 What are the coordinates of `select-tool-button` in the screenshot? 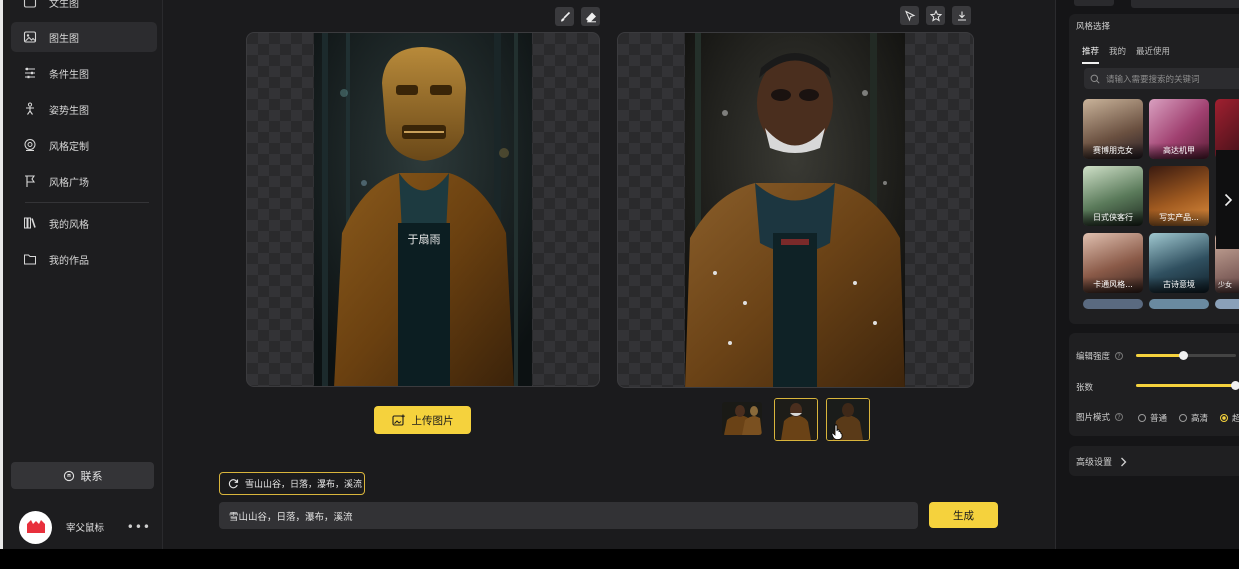 It's located at (909, 15).